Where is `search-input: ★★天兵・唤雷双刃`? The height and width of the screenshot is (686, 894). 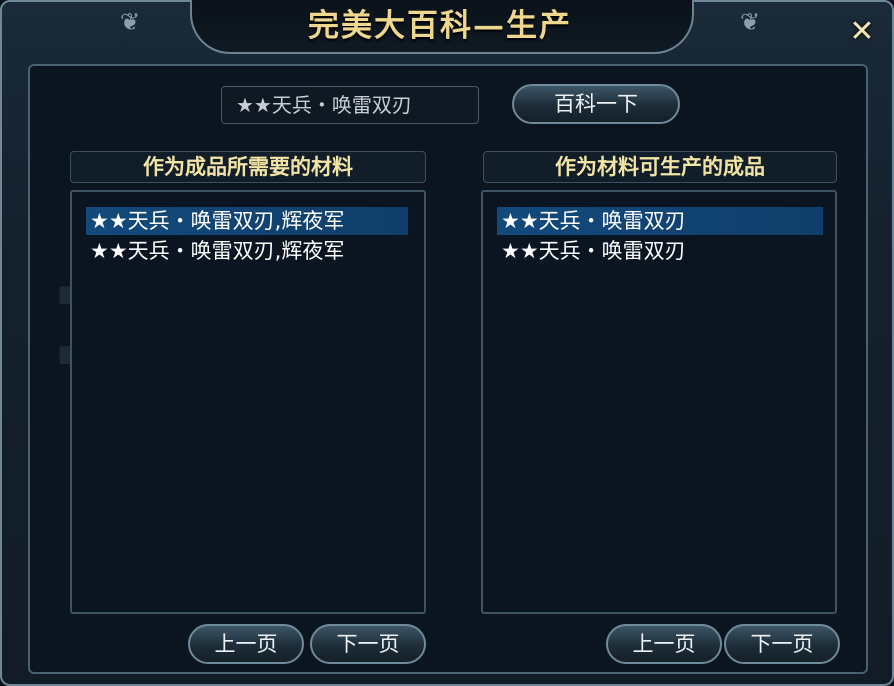 search-input: ★★天兵・唤雷双刃 is located at coordinates (350, 105).